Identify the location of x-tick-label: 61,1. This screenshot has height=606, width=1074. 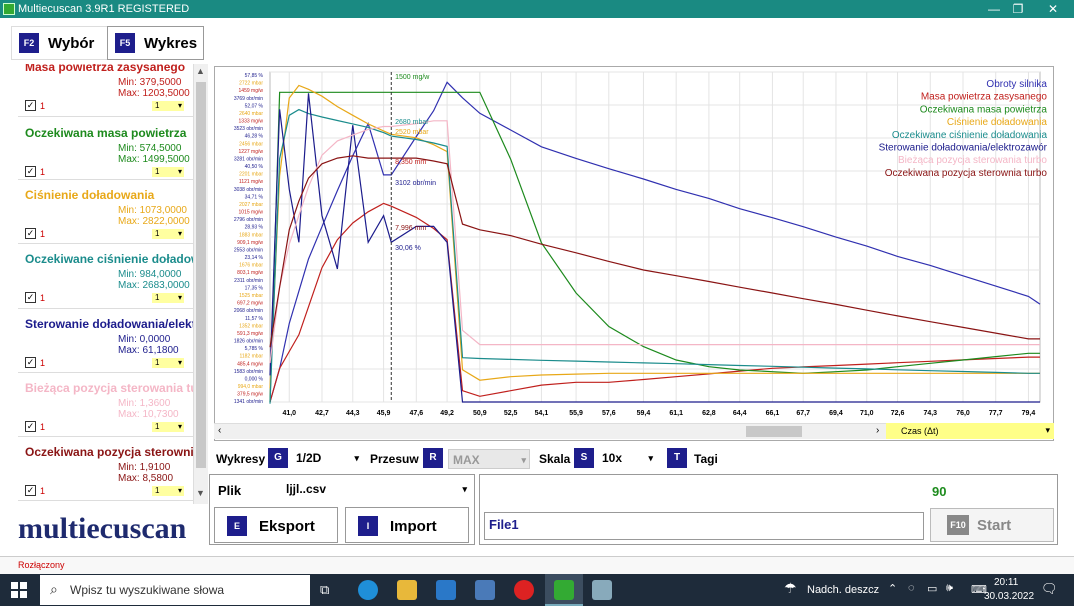
(676, 413).